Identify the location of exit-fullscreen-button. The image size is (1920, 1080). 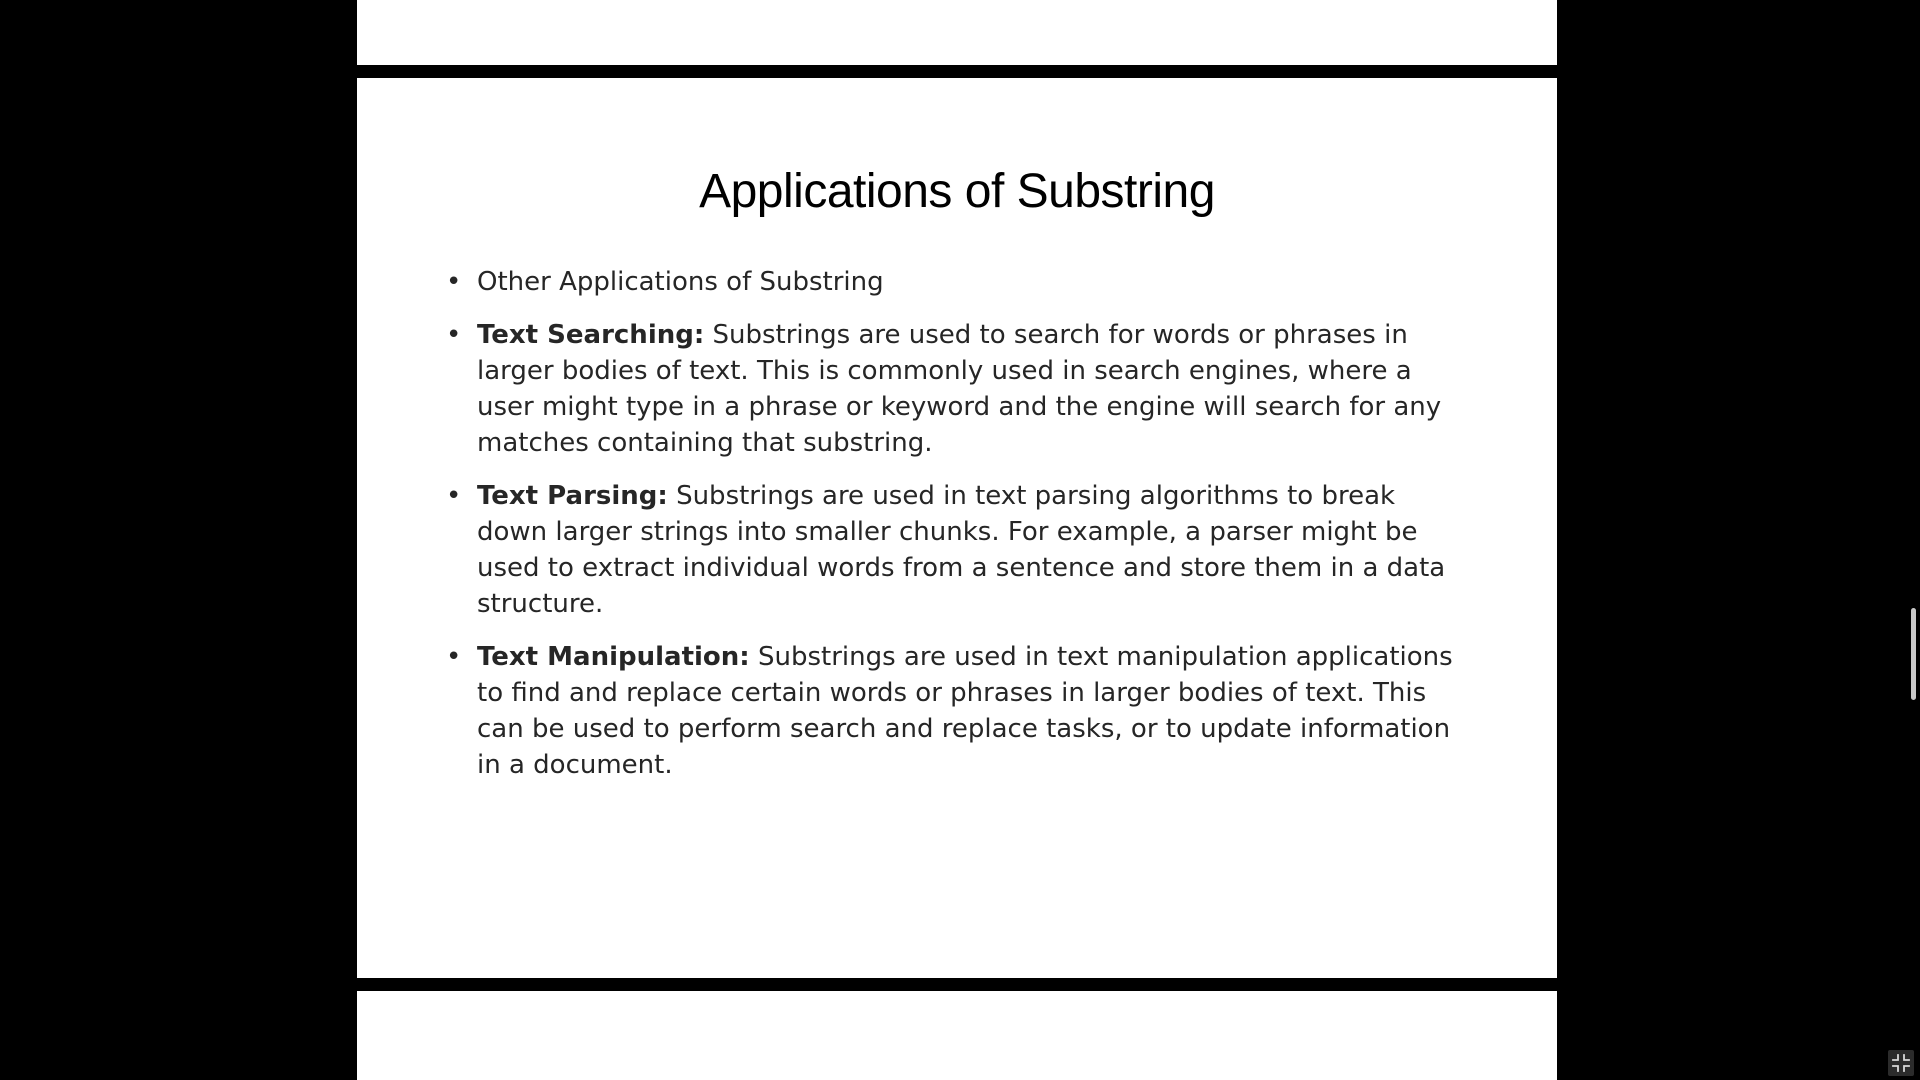
(1901, 1063).